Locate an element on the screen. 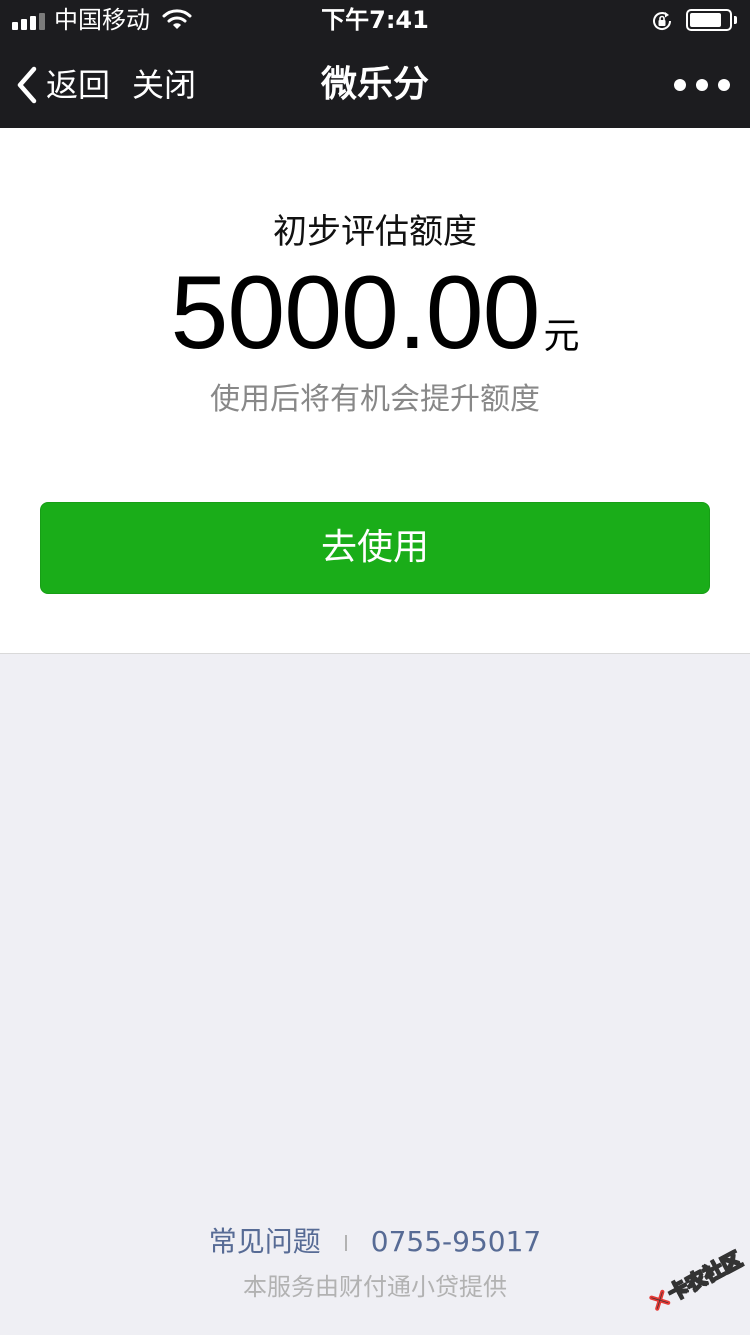 The image size is (750, 1335). hotline-link: 0755-95017 is located at coordinates (456, 1241).